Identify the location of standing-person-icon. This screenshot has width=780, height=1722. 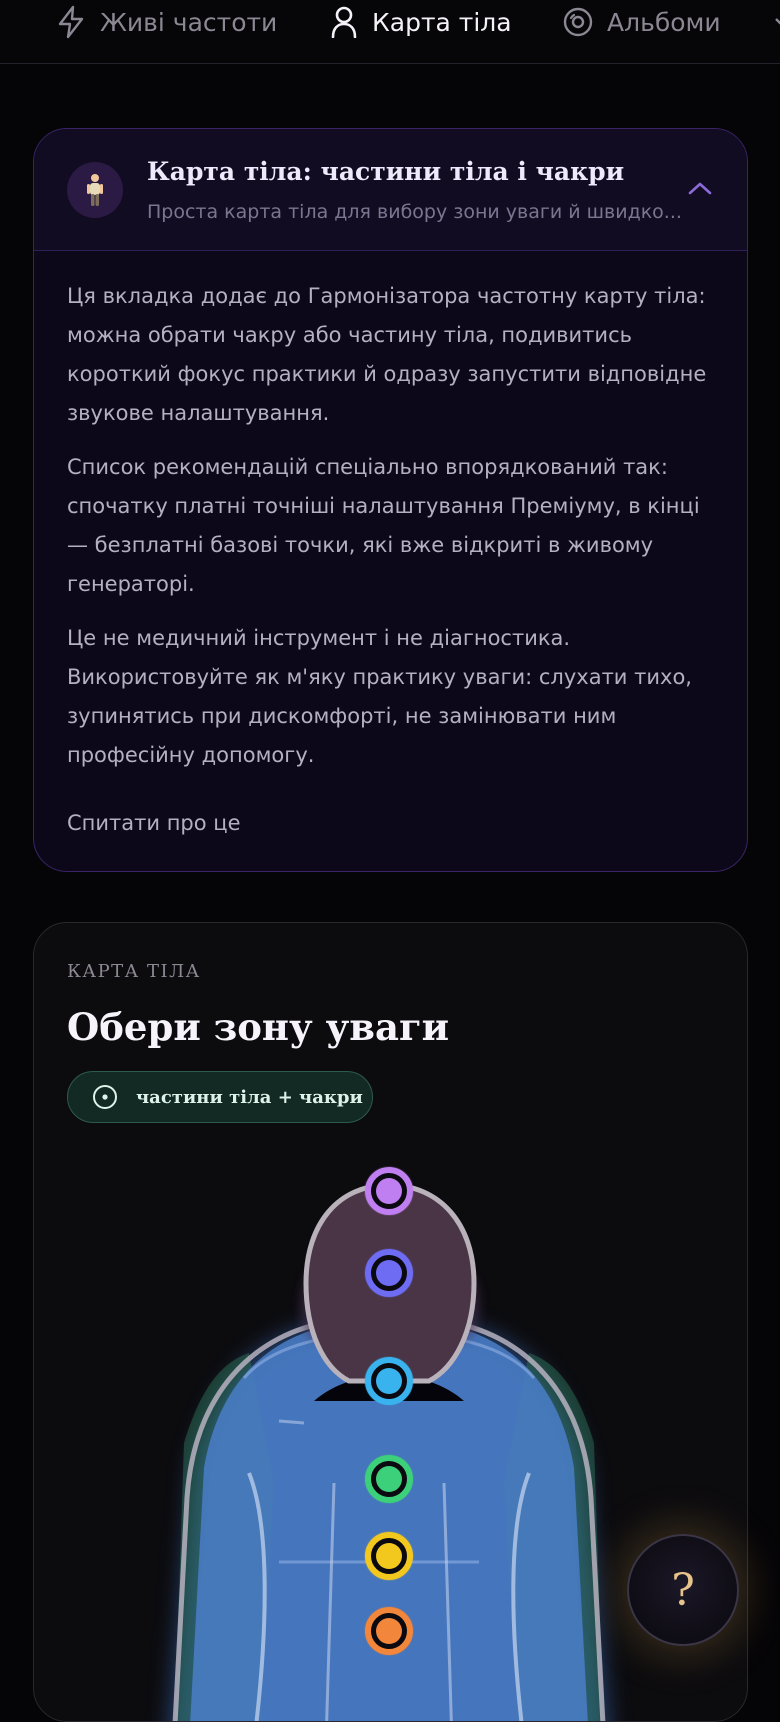
(95, 190).